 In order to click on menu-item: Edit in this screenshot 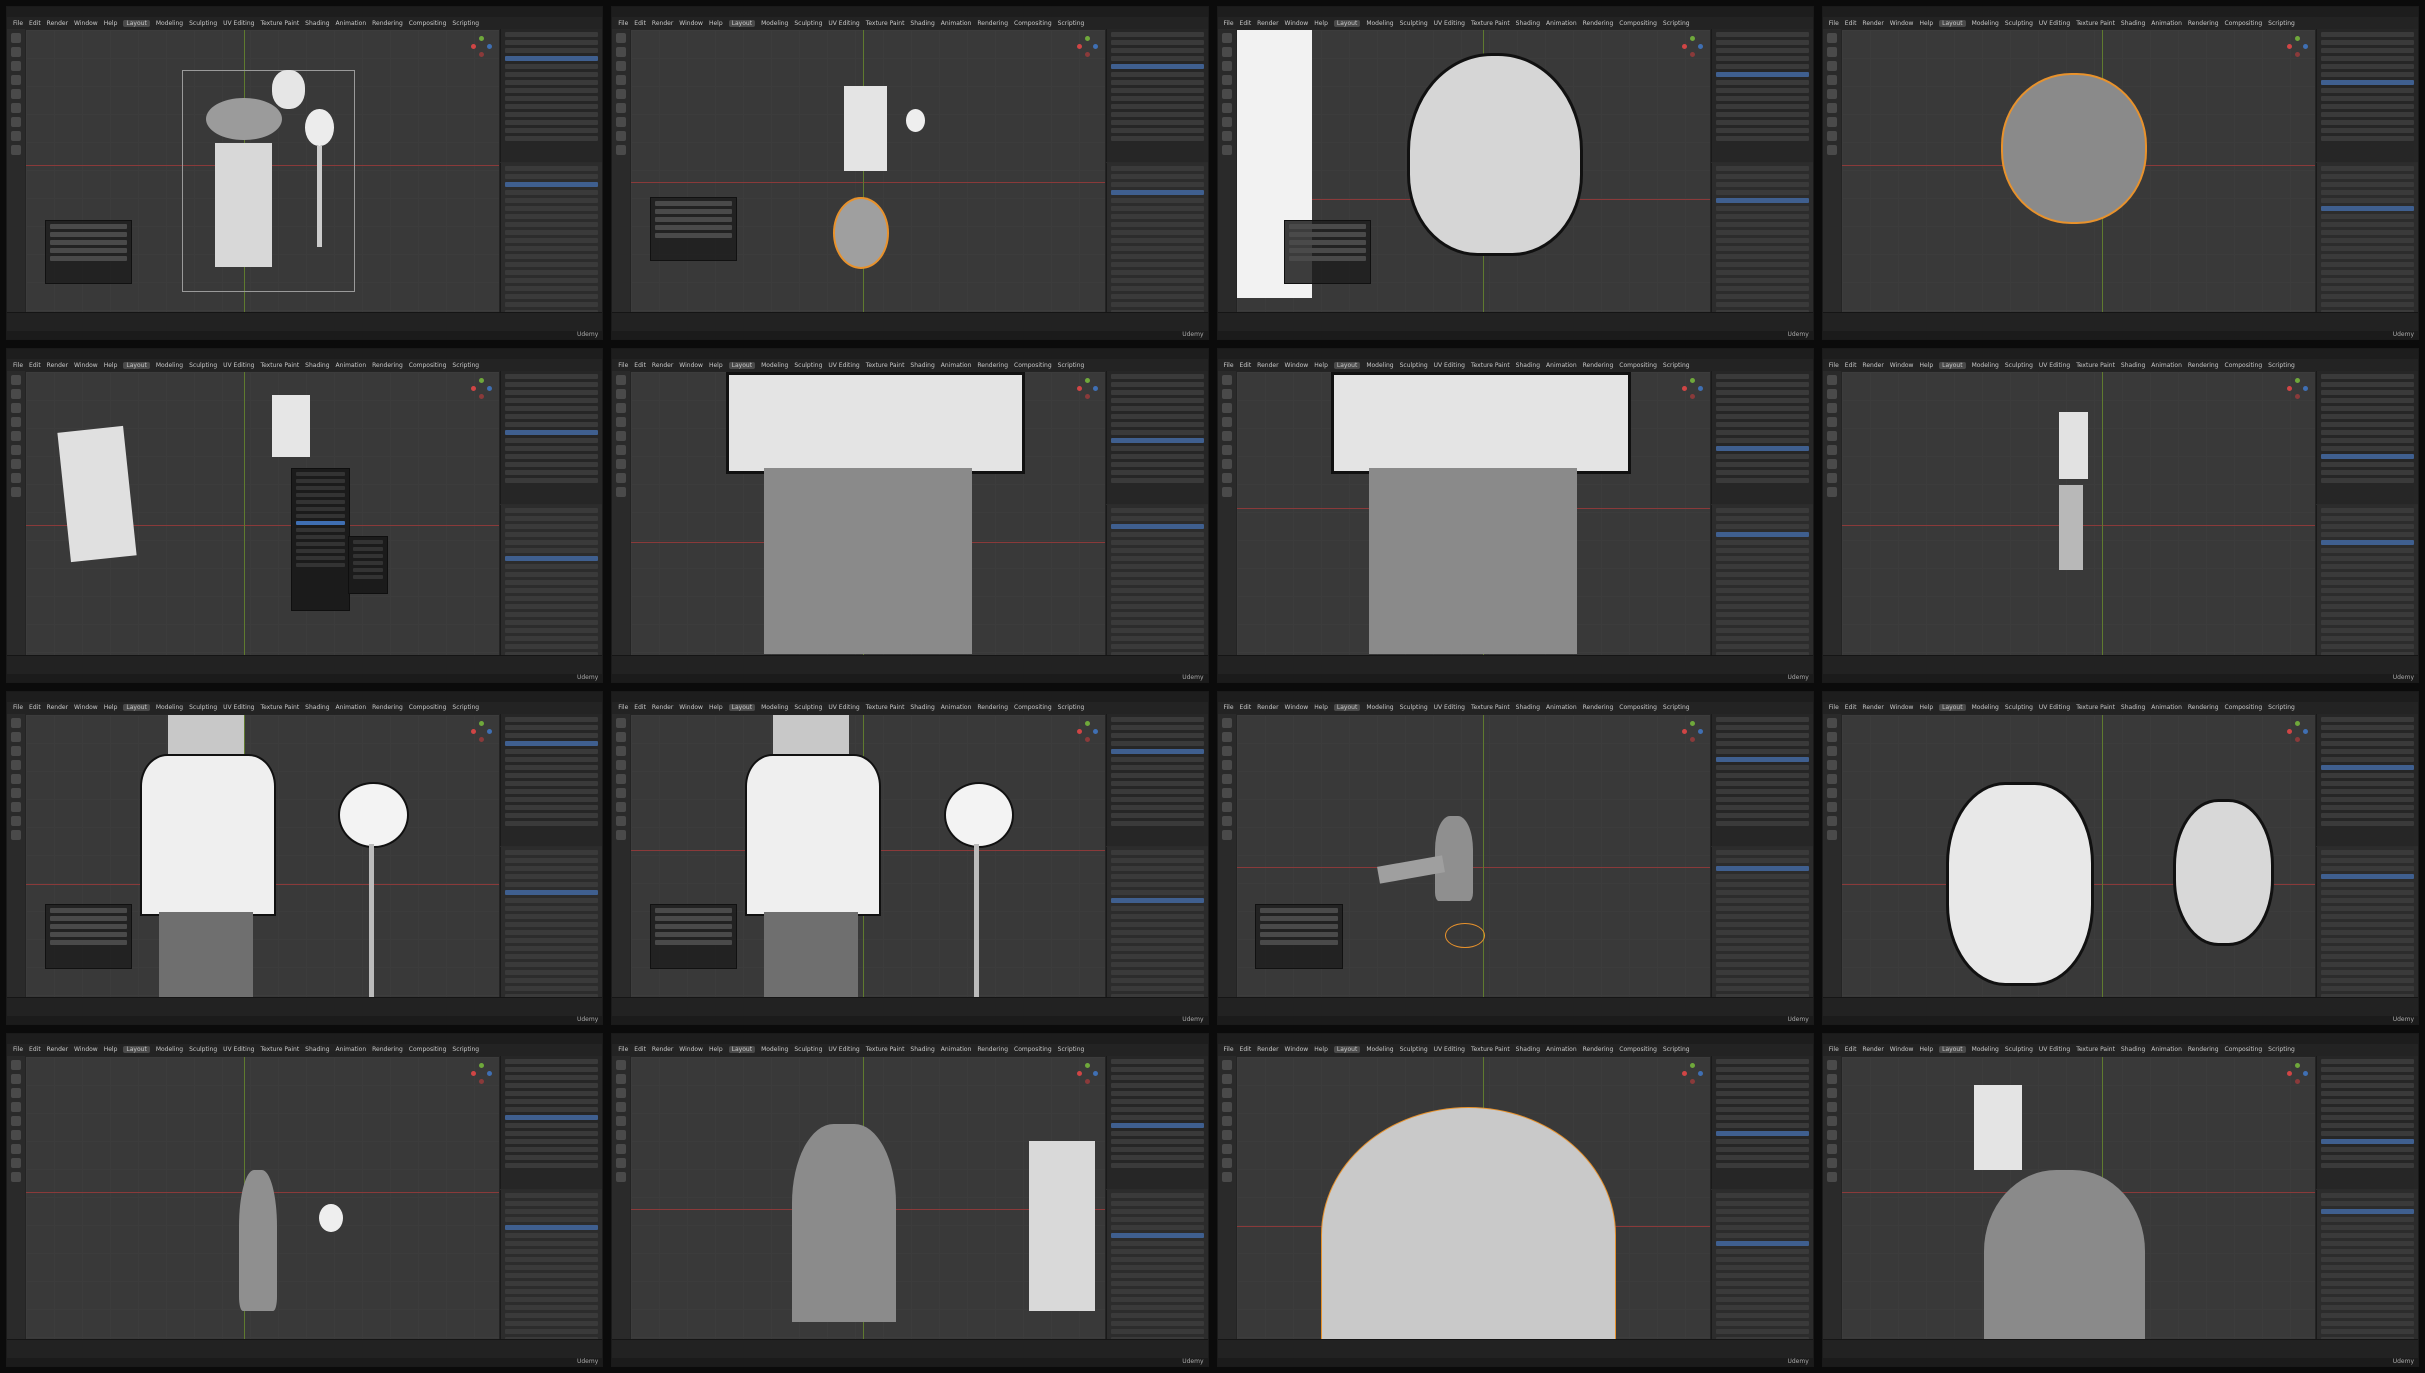, I will do `click(640, 1049)`.